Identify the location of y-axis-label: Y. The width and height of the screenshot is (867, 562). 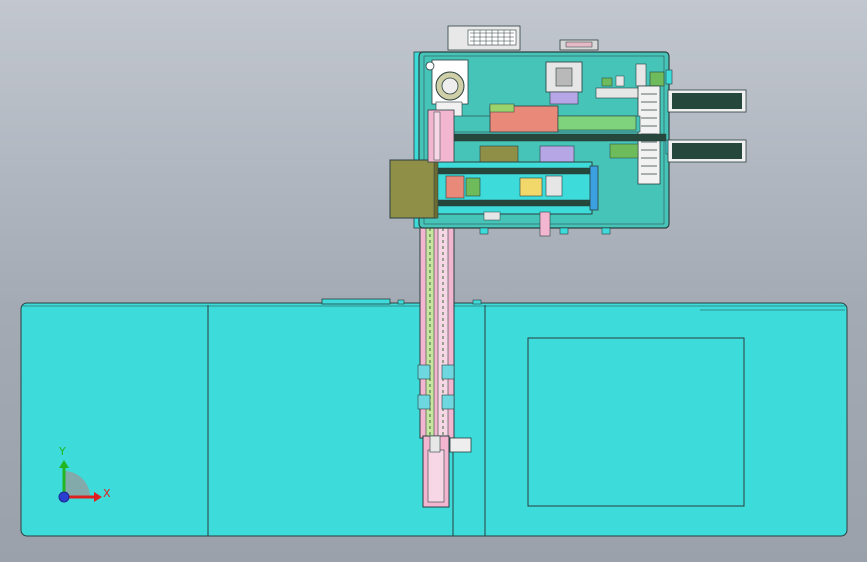
(62, 451).